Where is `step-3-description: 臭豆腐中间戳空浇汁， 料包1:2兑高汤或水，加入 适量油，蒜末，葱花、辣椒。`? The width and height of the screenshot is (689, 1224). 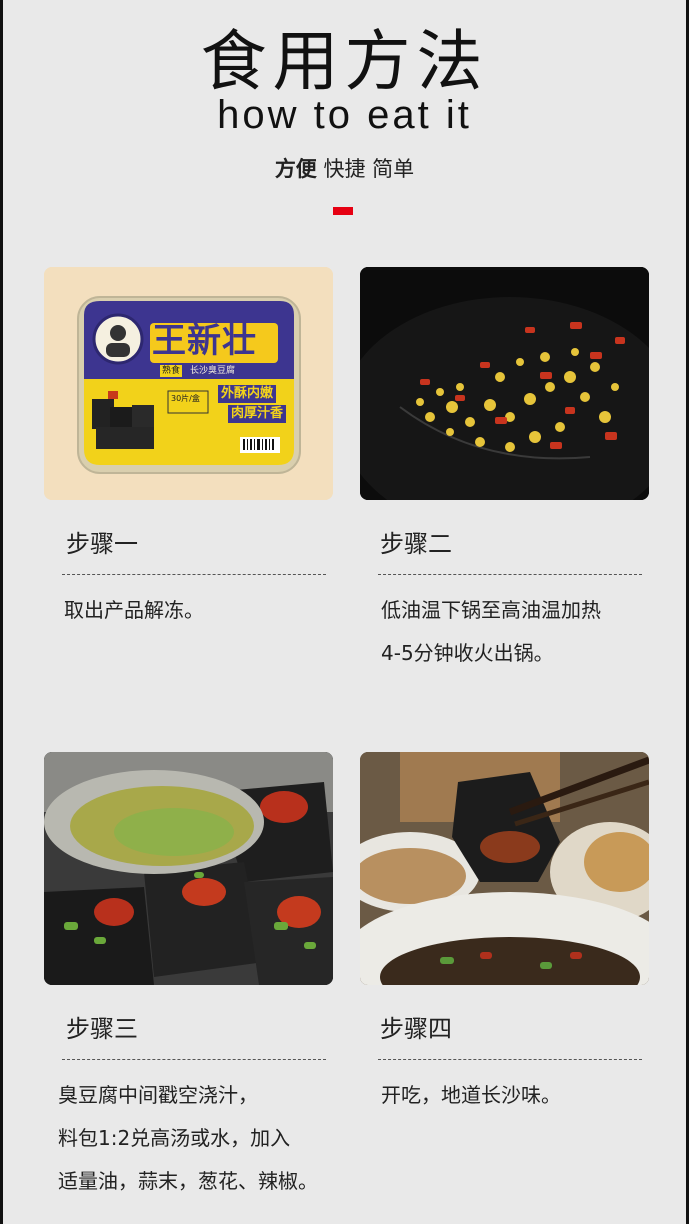
step-3-description: 臭豆腐中间戳空浇汁， 料包1:2兑高汤或水，加入 适量油，蒜末，葱花、辣椒。 is located at coordinates (188, 1138).